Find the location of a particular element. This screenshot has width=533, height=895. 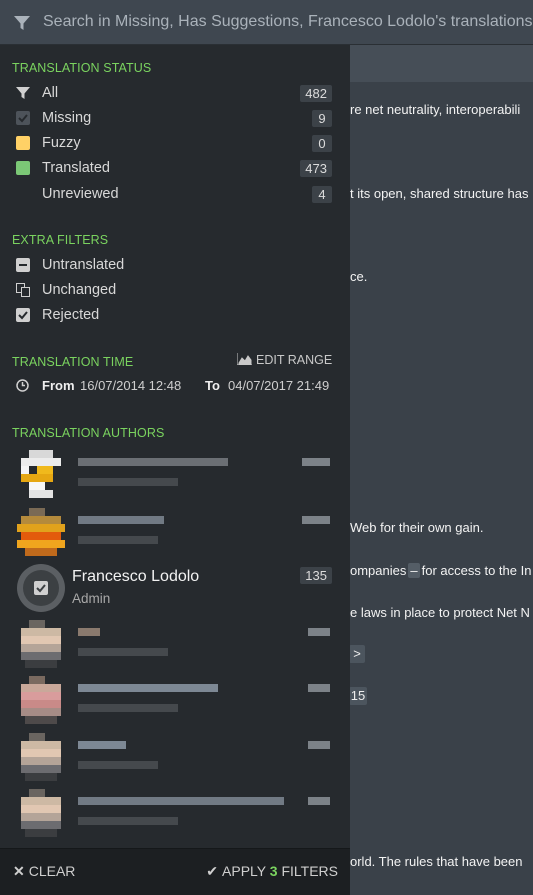

source-text-line: orld. The rules that have been is located at coordinates (436, 861).